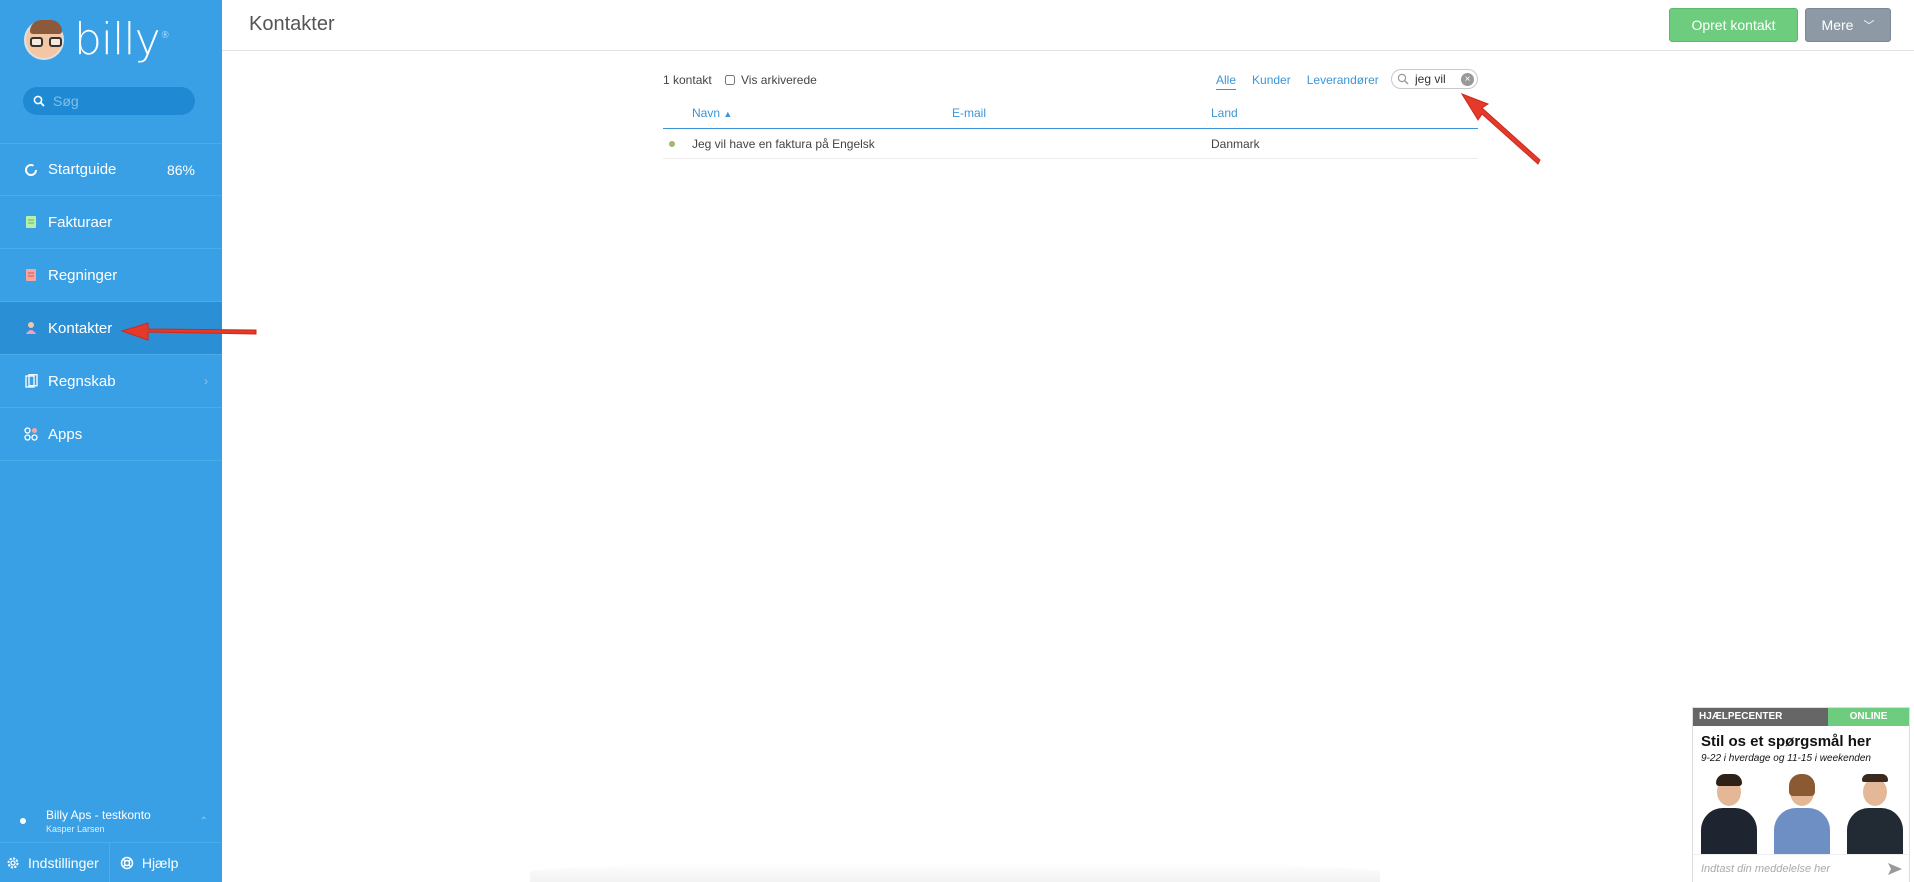 Image resolution: width=1914 pixels, height=882 pixels. Describe the element at coordinates (1786, 868) in the screenshot. I see `help-message-input` at that location.